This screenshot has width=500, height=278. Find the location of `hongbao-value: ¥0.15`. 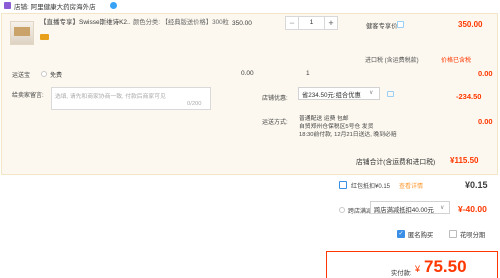

hongbao-value: ¥0.15 is located at coordinates (476, 185).